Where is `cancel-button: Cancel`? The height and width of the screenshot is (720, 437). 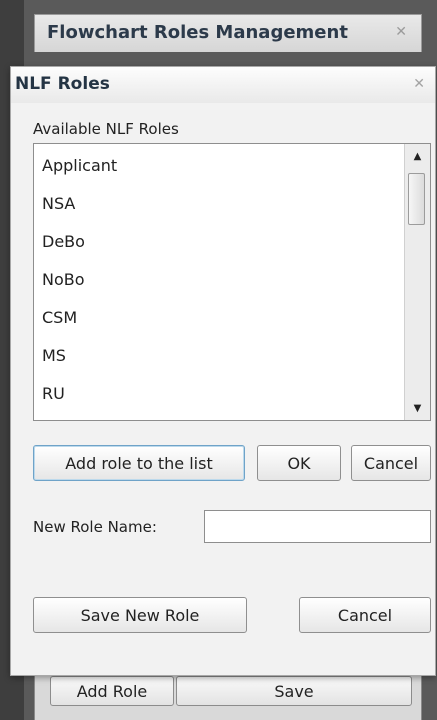 cancel-button: Cancel is located at coordinates (391, 463).